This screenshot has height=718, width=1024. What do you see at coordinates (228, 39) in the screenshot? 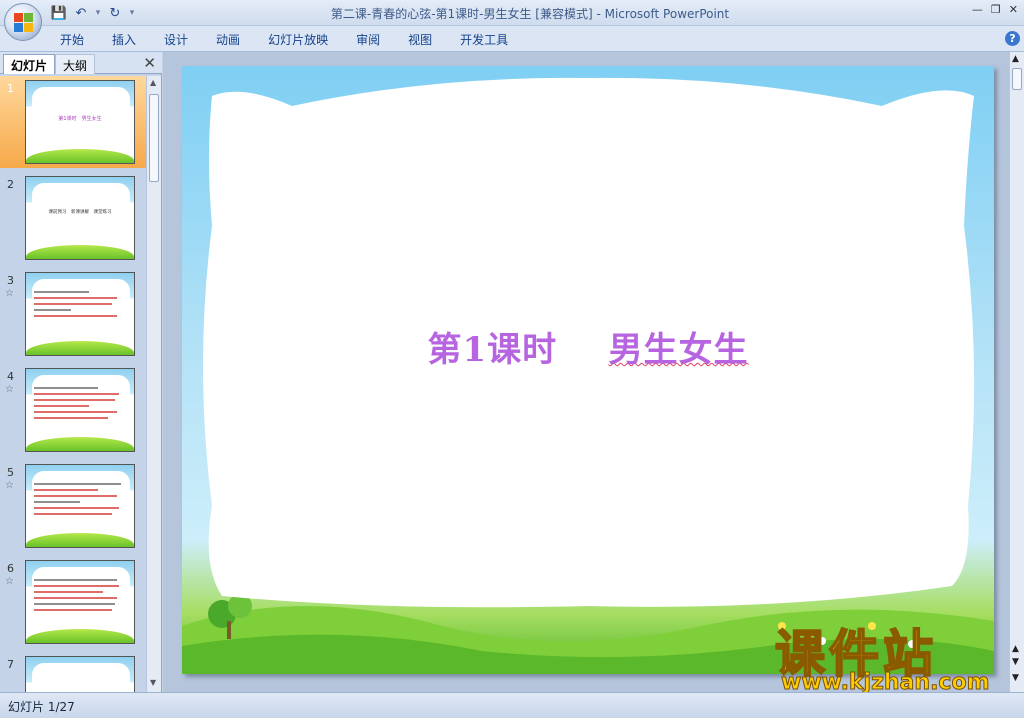
I see `tab-animations: 动画` at bounding box center [228, 39].